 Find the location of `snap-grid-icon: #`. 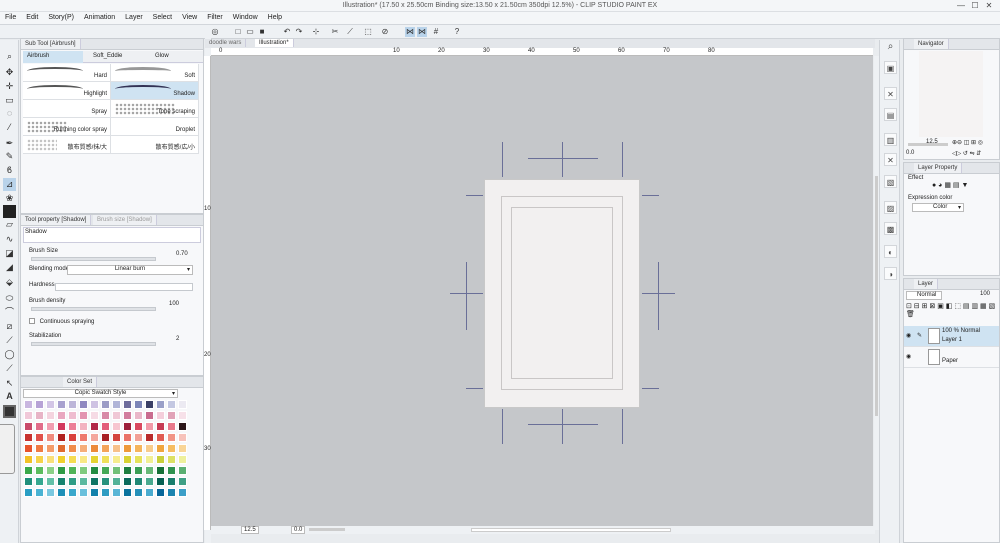

snap-grid-icon: # is located at coordinates (436, 32).